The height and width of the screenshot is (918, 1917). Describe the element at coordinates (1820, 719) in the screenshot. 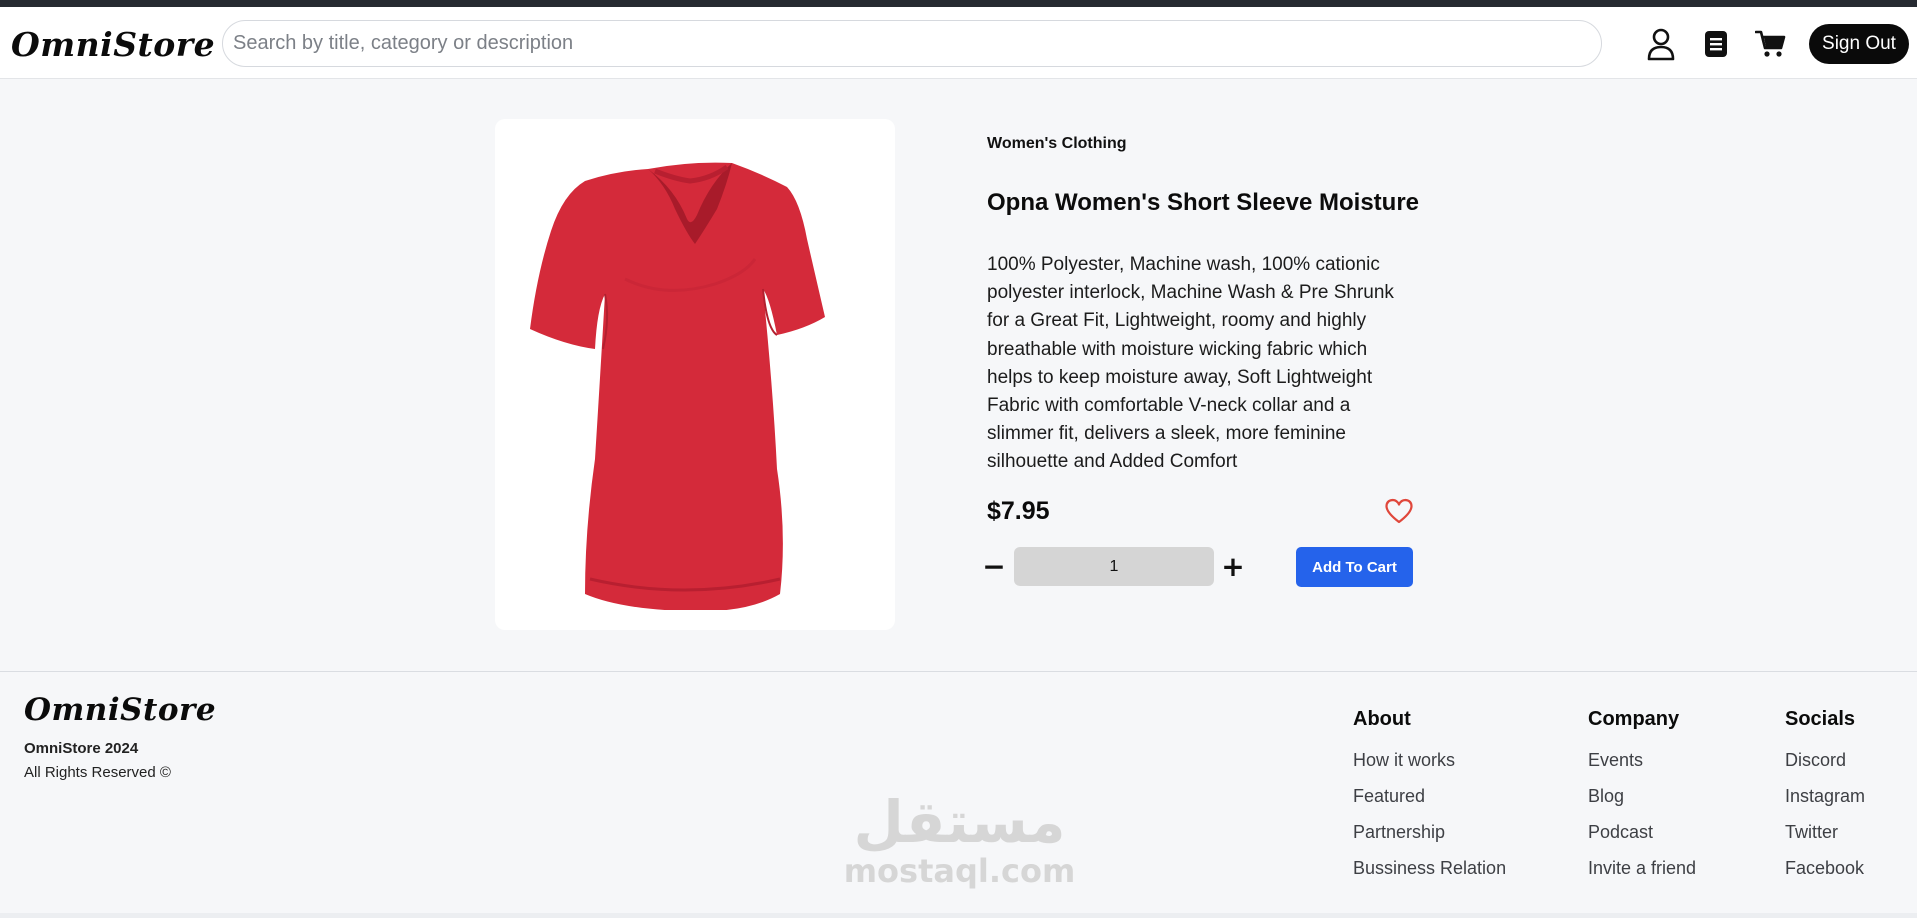

I see `footer-column-title: Socials` at that location.